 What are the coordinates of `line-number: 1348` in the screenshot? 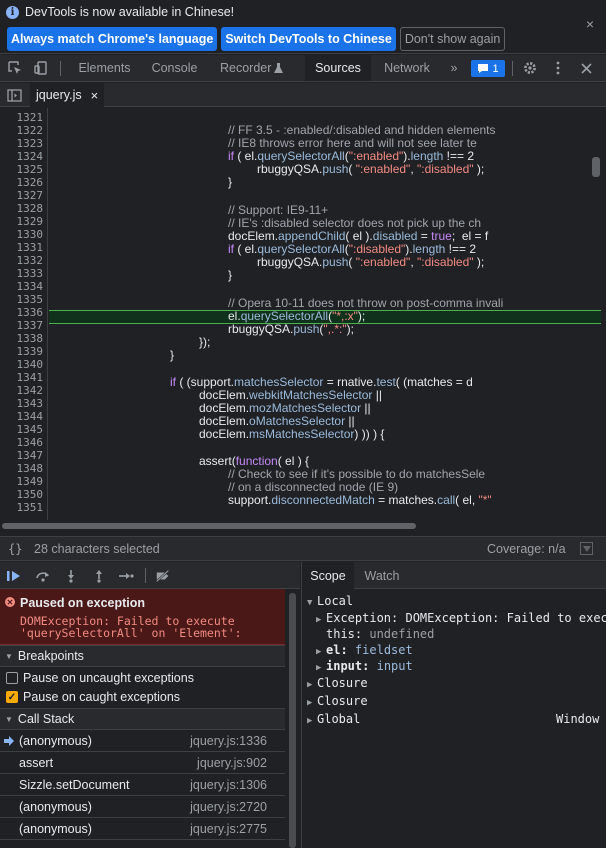 It's located at (30, 468).